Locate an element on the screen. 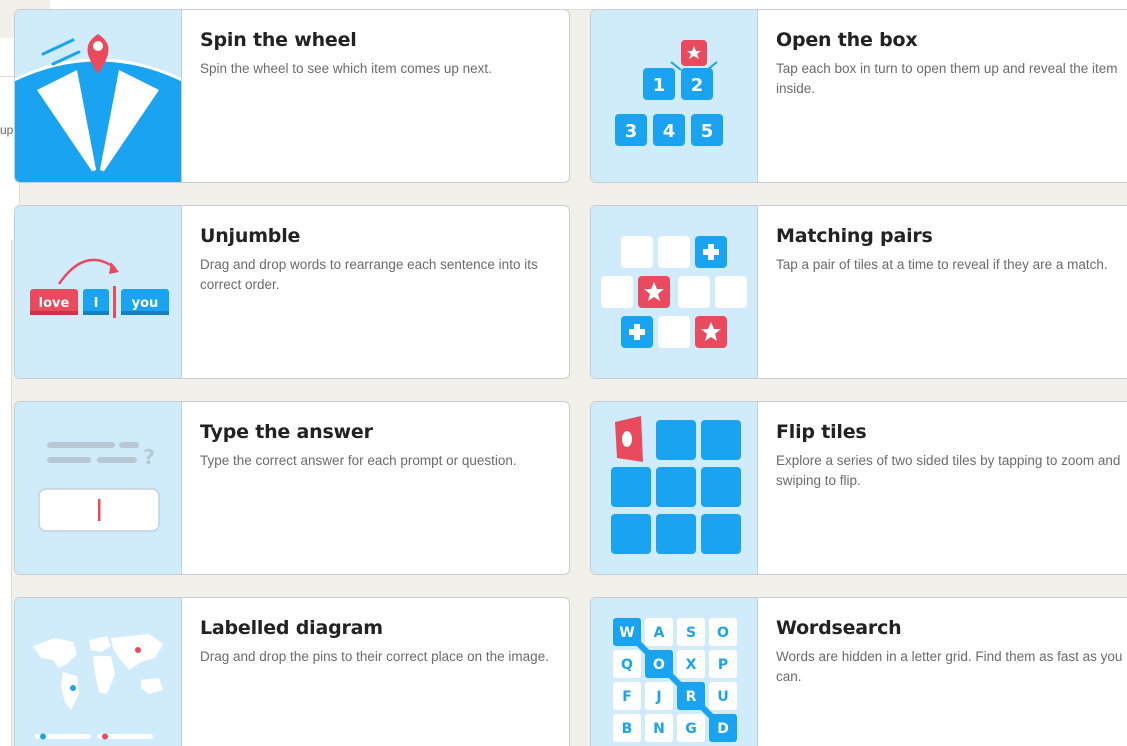 This screenshot has width=1127, height=746. wordsearch-letter: Q is located at coordinates (627, 665).